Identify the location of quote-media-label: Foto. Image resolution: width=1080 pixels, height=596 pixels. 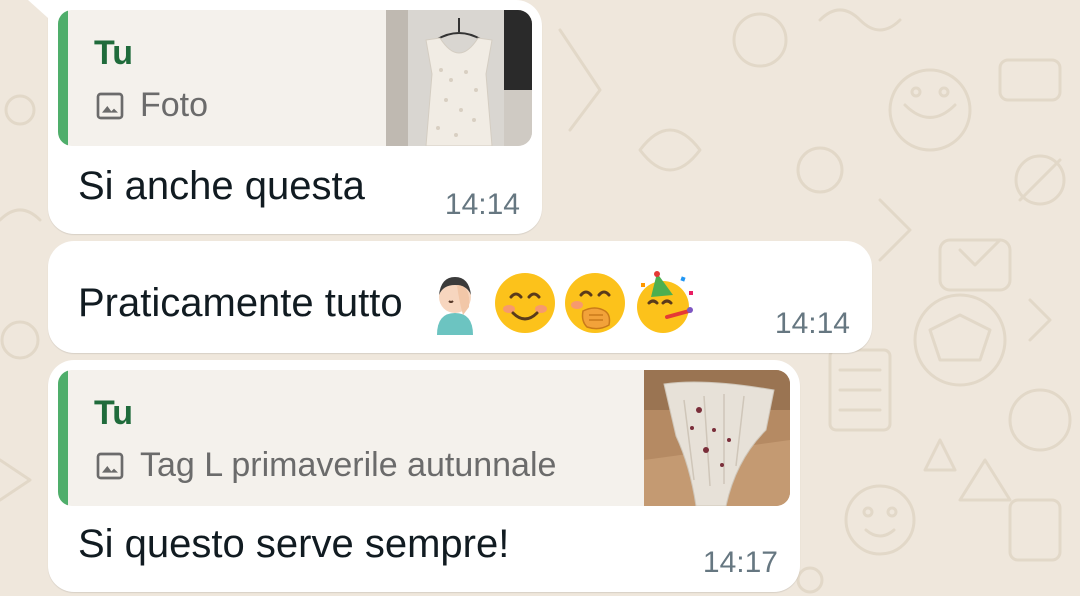
(151, 105).